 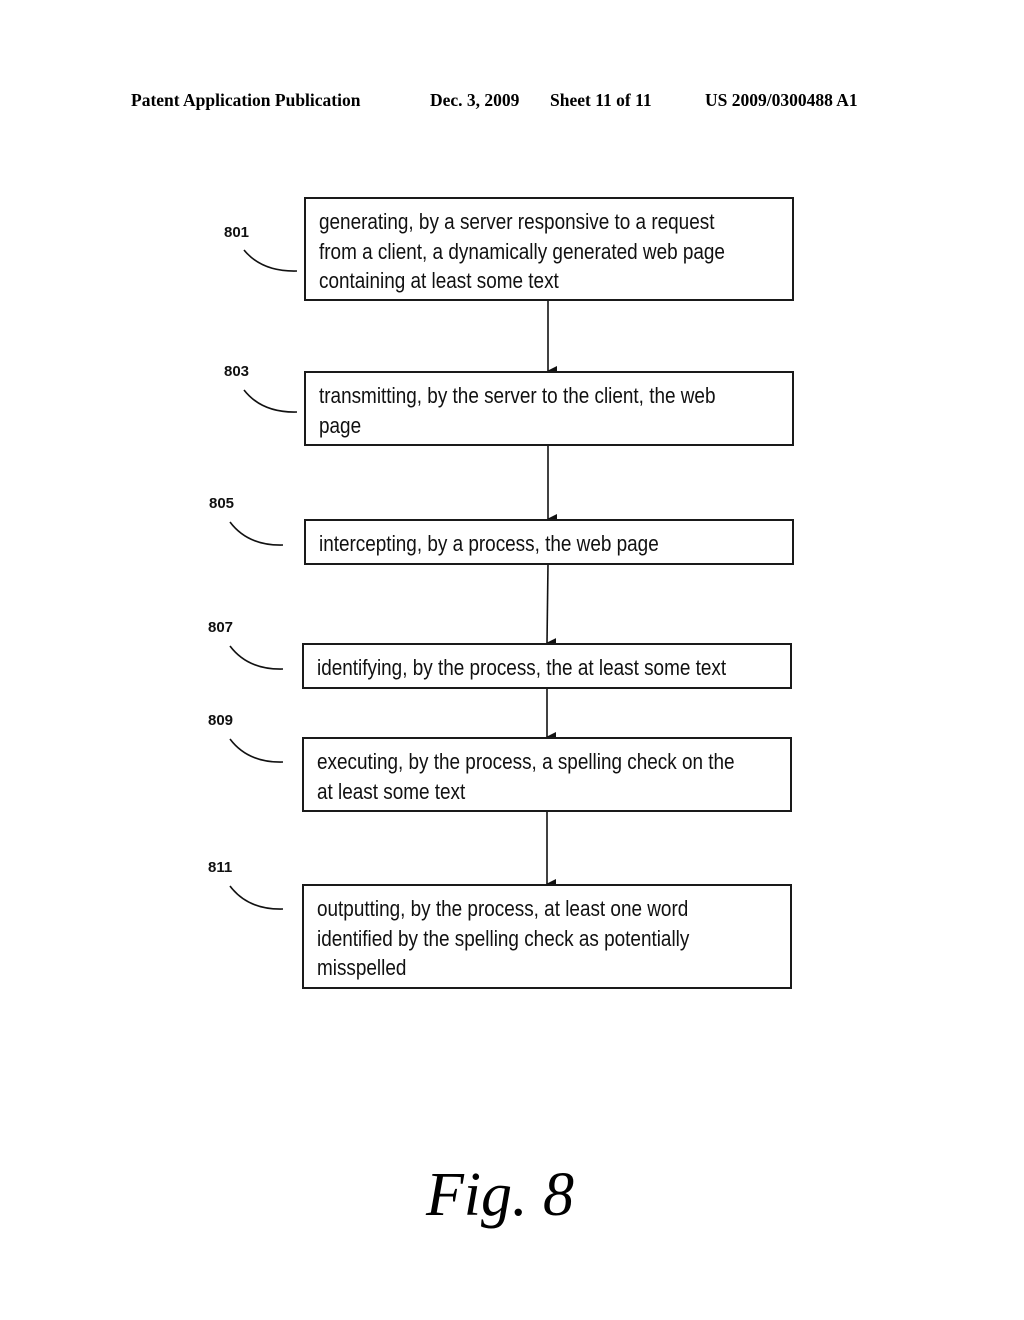 What do you see at coordinates (237, 371) in the screenshot?
I see `ref-label-803: 803` at bounding box center [237, 371].